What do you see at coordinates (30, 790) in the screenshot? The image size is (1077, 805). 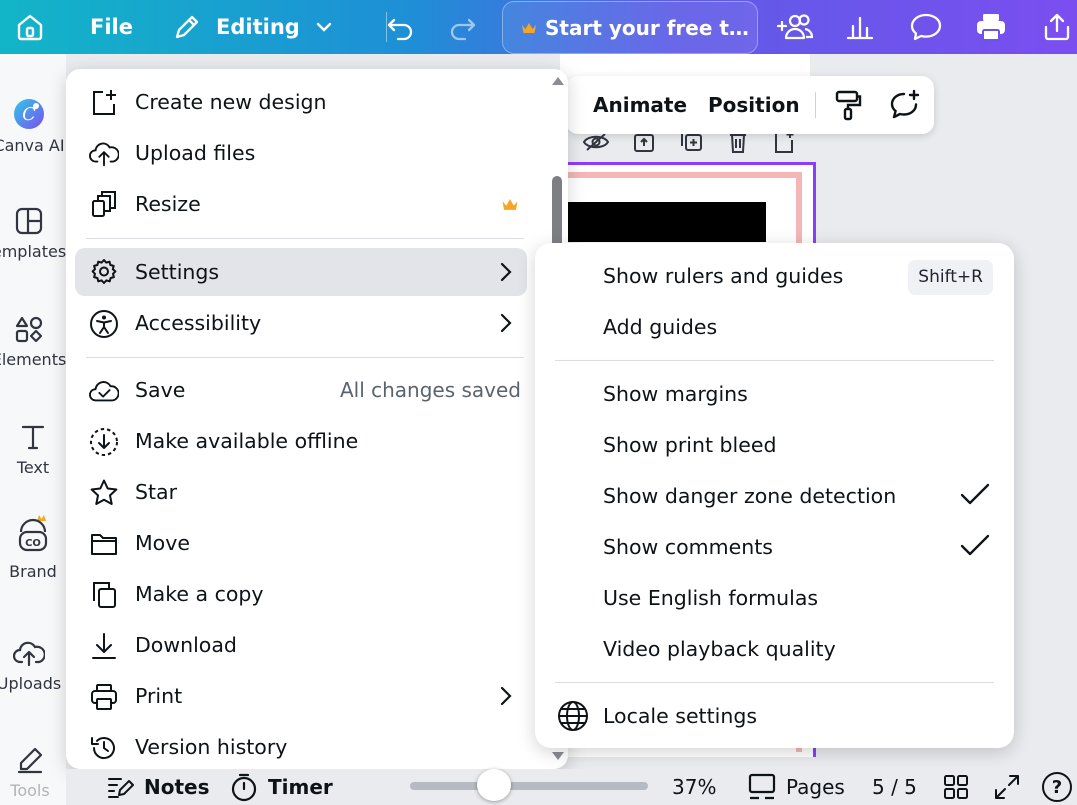 I see `rail-label: Tools` at bounding box center [30, 790].